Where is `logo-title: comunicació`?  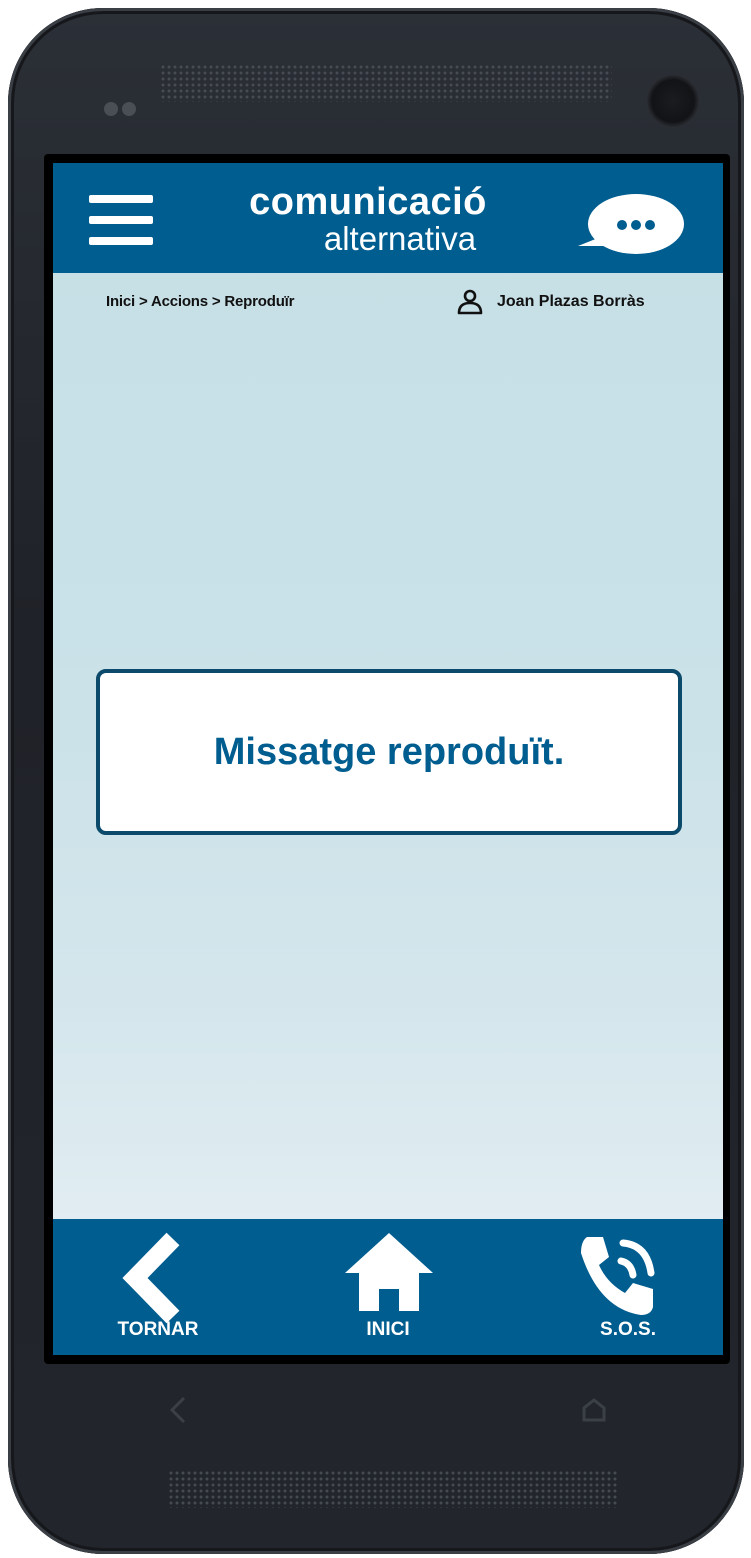
logo-title: comunicació is located at coordinates (368, 202).